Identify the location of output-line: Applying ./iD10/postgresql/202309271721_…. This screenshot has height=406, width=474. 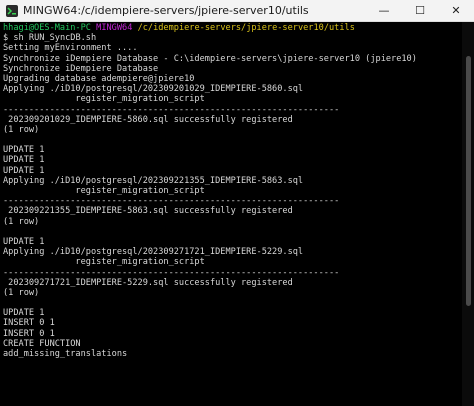
(153, 252).